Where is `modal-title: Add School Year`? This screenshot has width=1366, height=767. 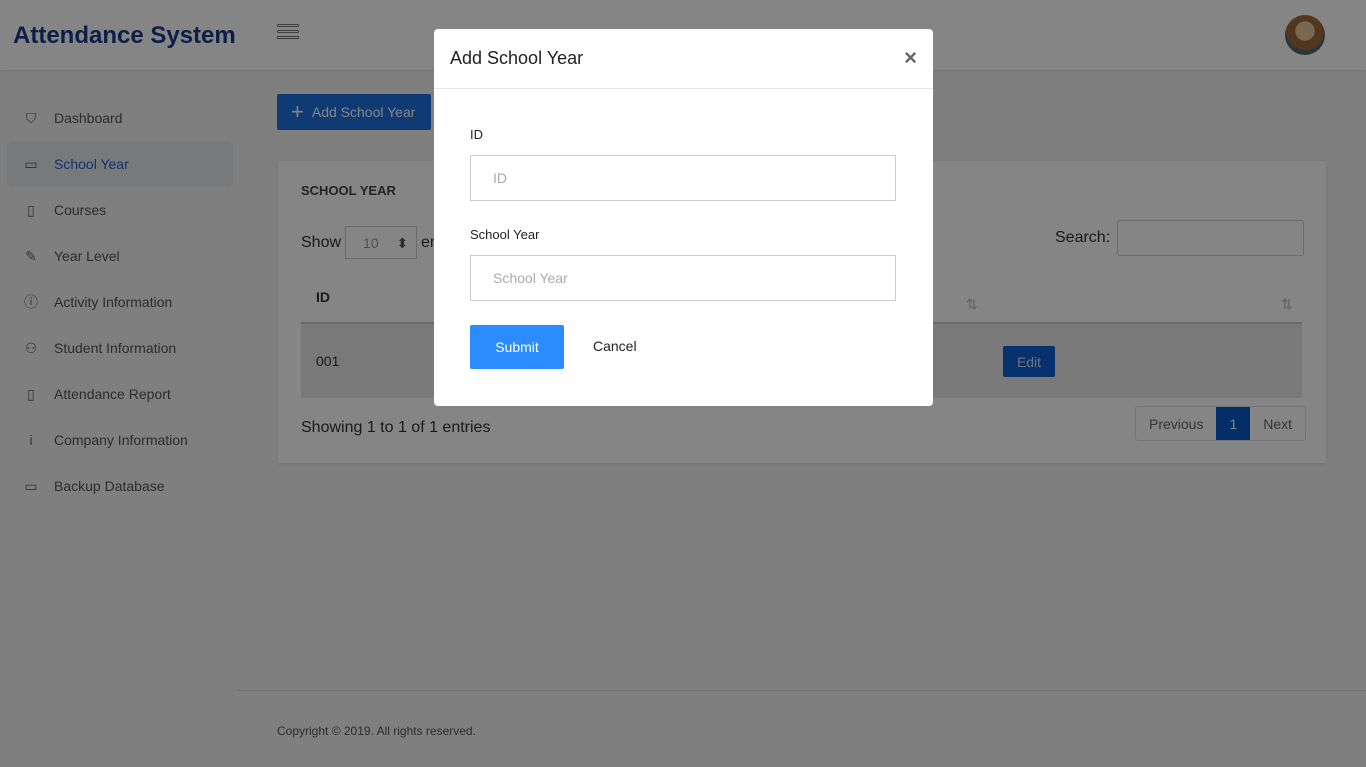 modal-title: Add School Year is located at coordinates (517, 58).